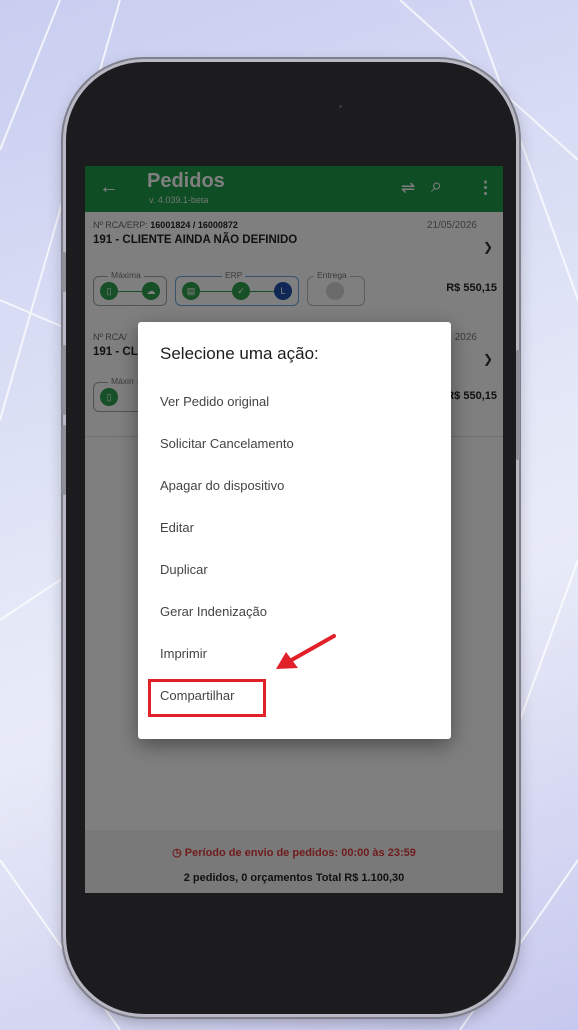 This screenshot has height=1030, width=578. What do you see at coordinates (183, 653) in the screenshot?
I see `option-imprimir: Imprimir` at bounding box center [183, 653].